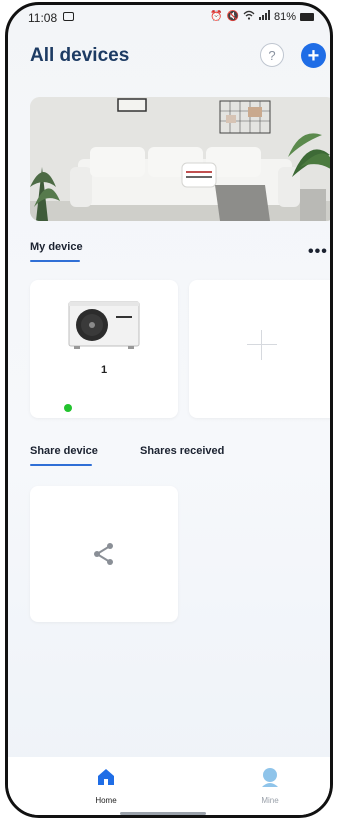 This screenshot has width=342, height=823. I want to click on home-indicator, so click(163, 813).